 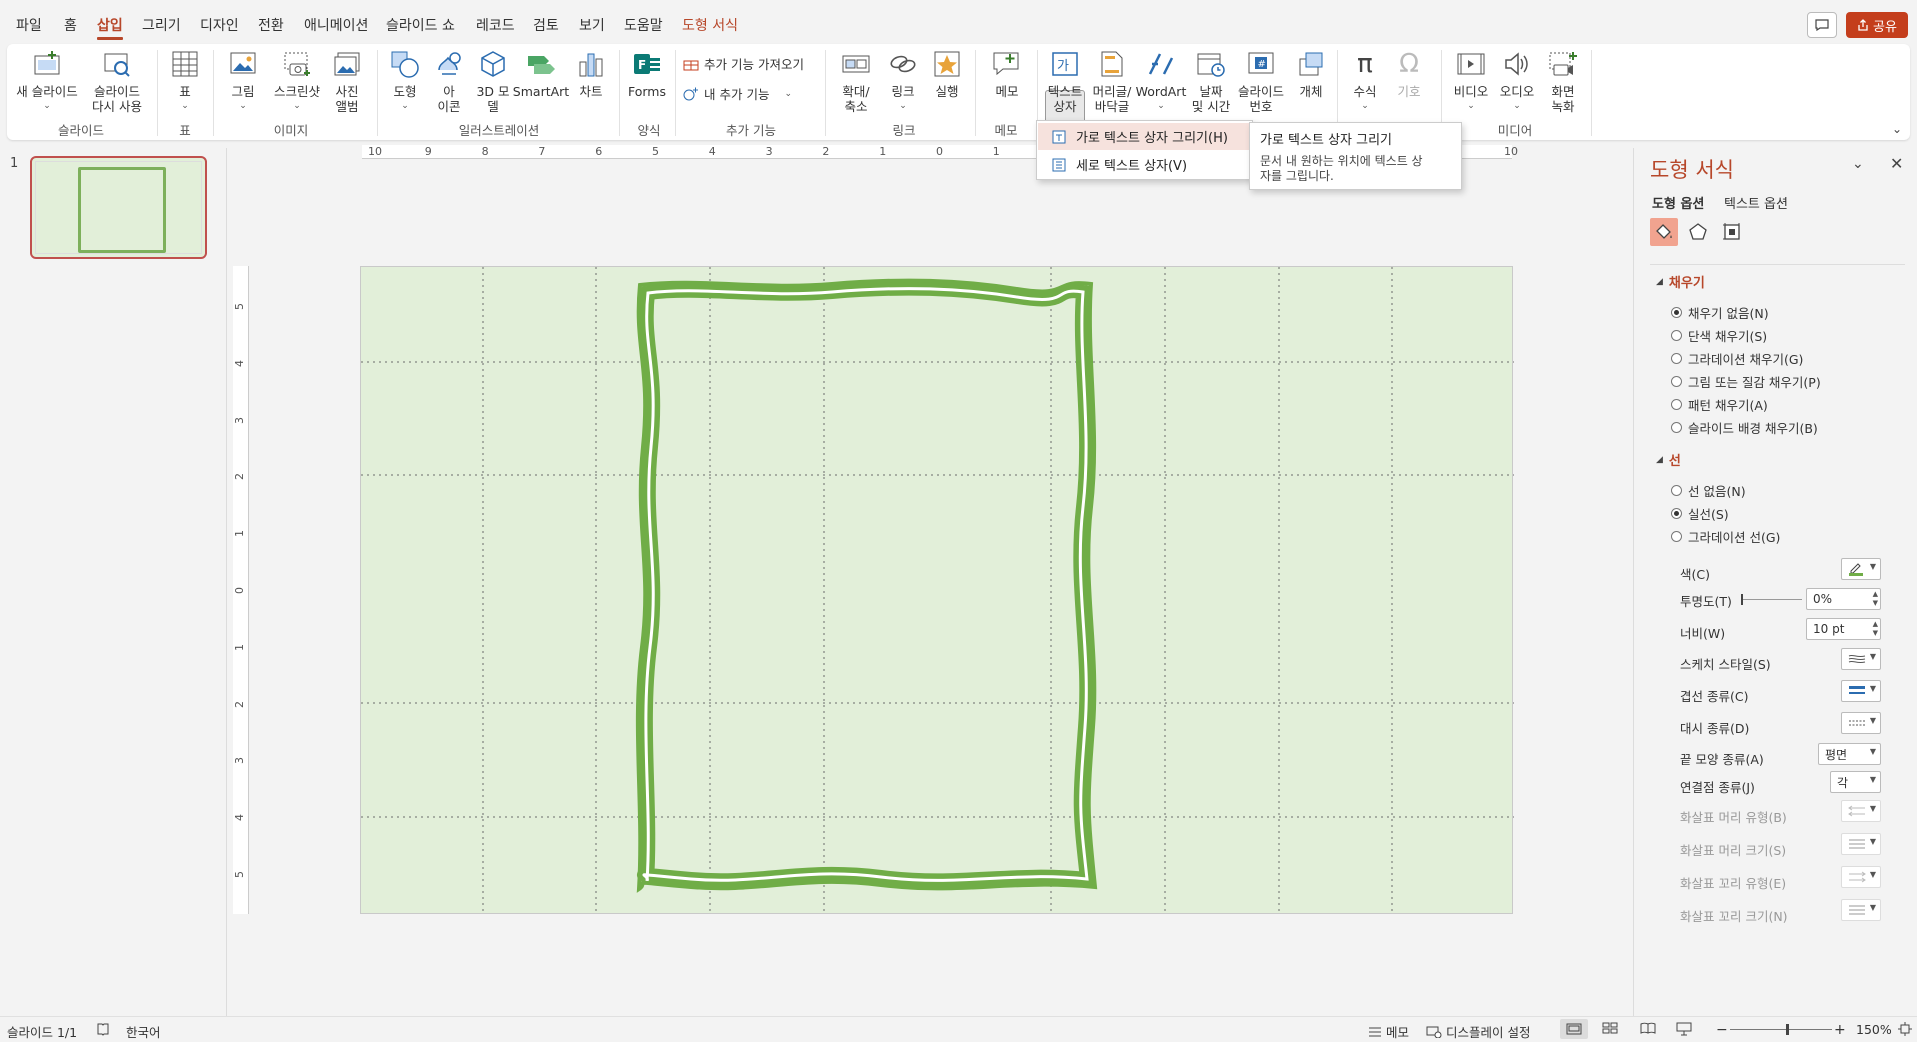 I want to click on text-box-button: 가 텍스트 상자, so click(x=1065, y=81).